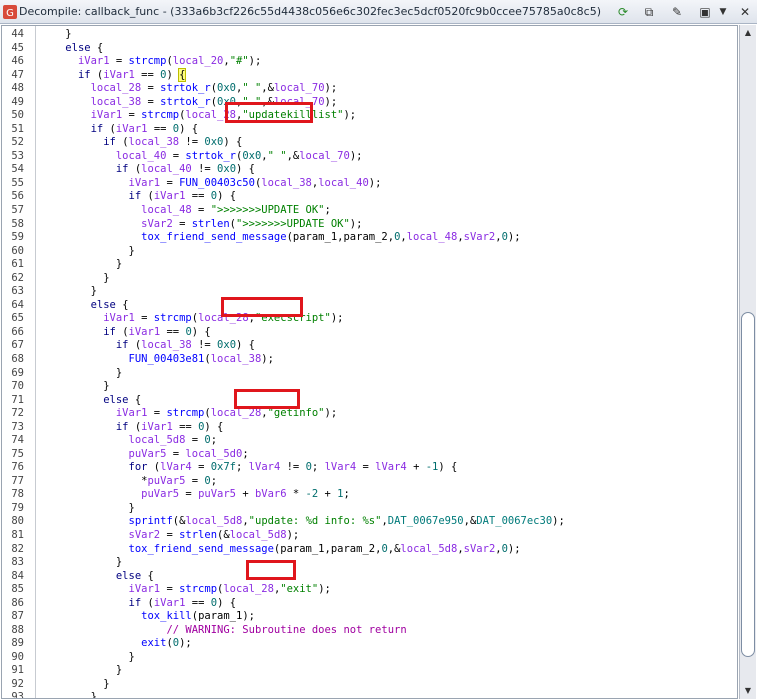 This screenshot has height=700, width=757. I want to click on refresh-icon: ⟳, so click(623, 12).